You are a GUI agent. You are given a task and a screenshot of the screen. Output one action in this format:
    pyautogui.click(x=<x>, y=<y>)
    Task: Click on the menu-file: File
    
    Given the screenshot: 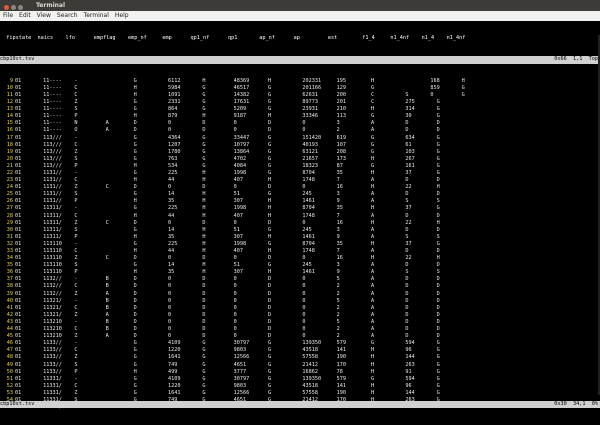 What is the action you would take?
    pyautogui.click(x=8, y=15)
    